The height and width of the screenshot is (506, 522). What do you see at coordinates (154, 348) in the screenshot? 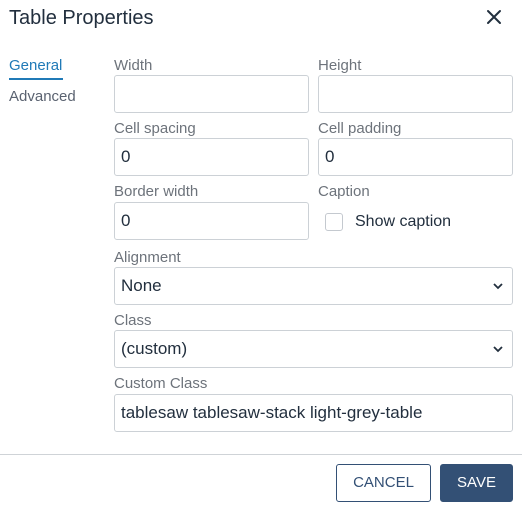
I see `class-selected-value: (custom)` at bounding box center [154, 348].